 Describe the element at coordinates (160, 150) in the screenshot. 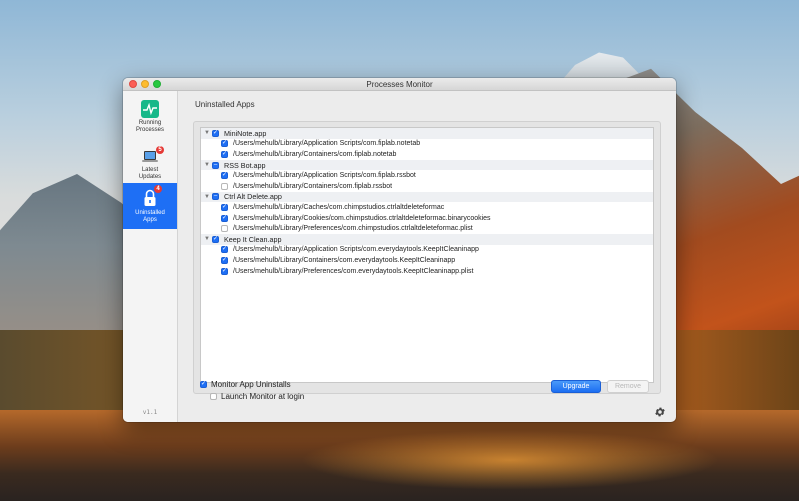

I see `updates-count-badge: 5` at that location.